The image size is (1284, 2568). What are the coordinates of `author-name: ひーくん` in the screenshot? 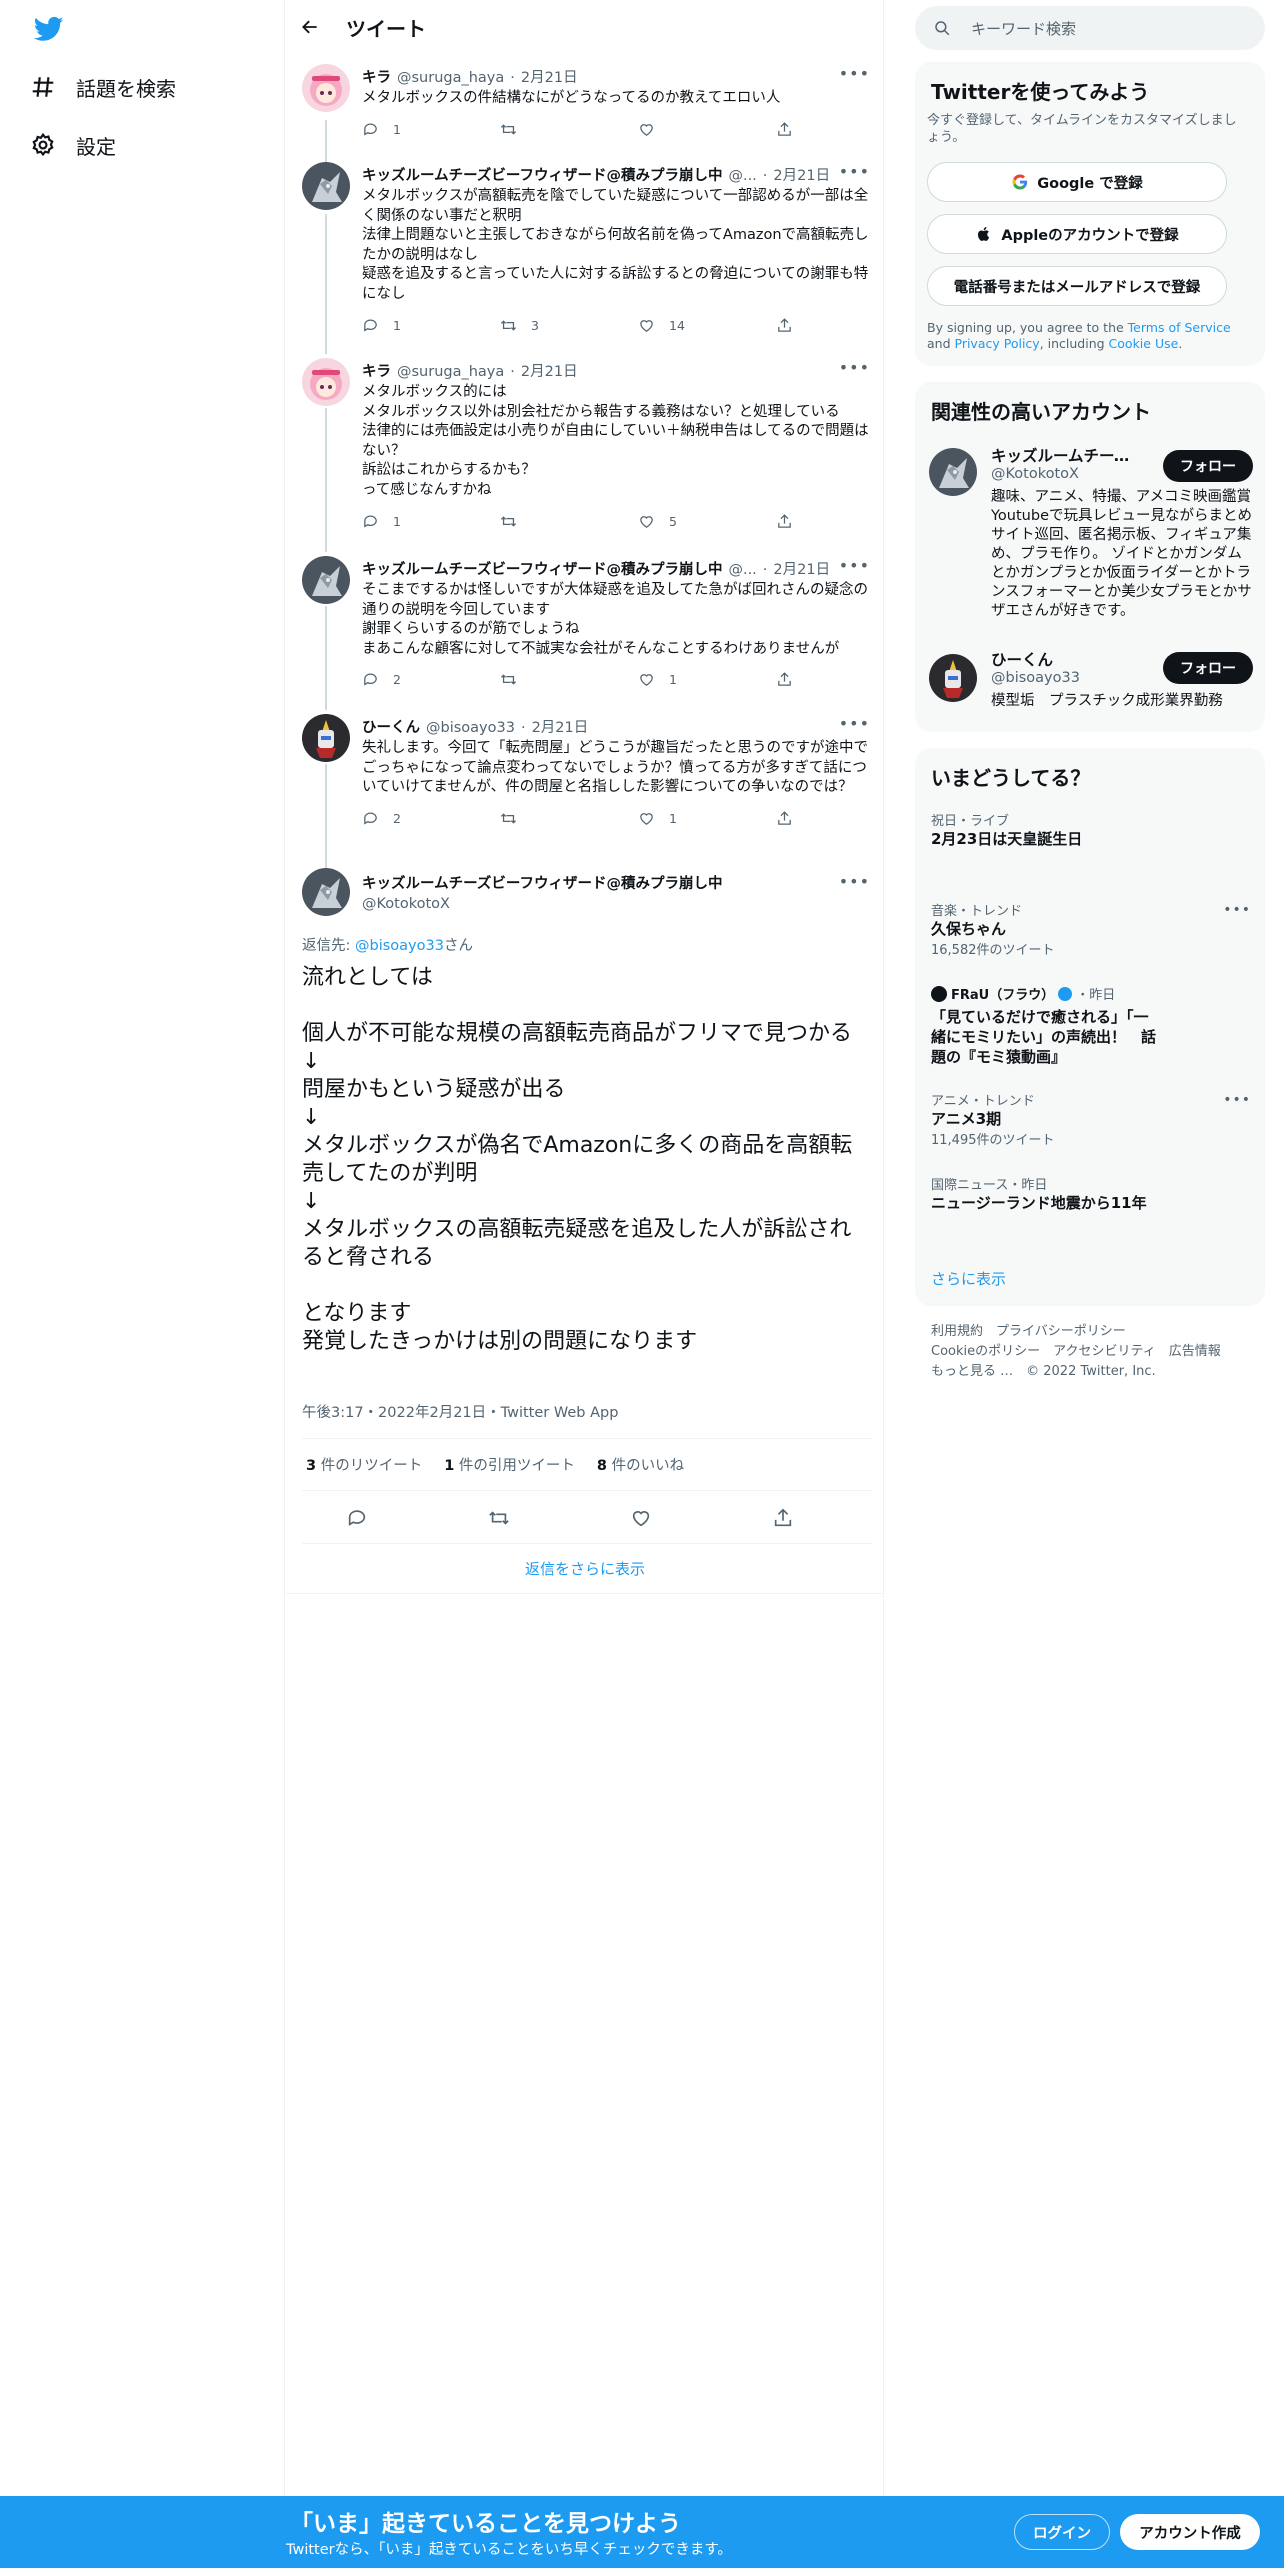 It's located at (391, 726).